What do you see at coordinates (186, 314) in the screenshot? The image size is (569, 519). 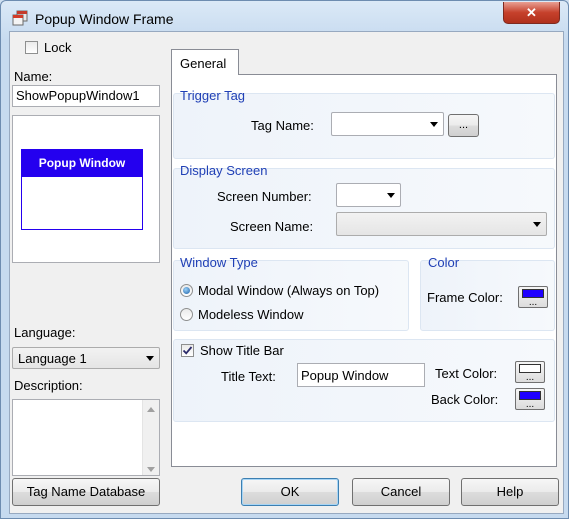 I see `modeless-window-radio` at bounding box center [186, 314].